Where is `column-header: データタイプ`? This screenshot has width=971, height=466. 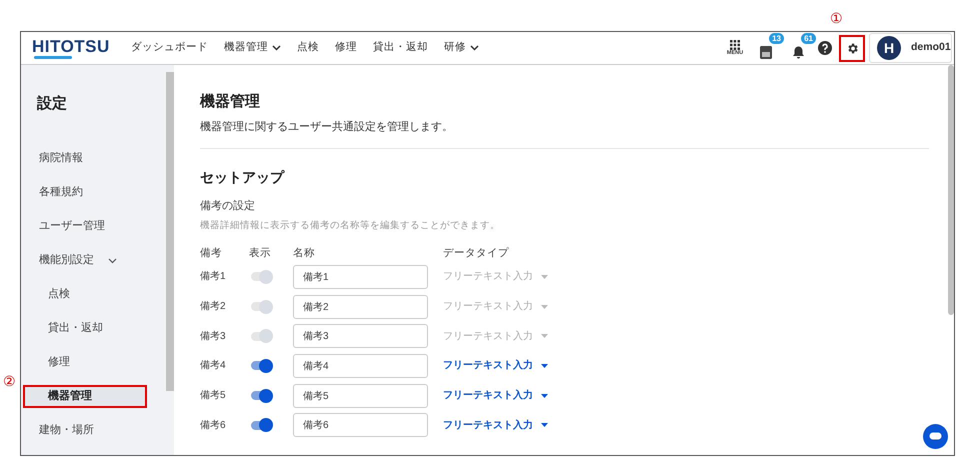
column-header: データタイプ is located at coordinates (476, 254).